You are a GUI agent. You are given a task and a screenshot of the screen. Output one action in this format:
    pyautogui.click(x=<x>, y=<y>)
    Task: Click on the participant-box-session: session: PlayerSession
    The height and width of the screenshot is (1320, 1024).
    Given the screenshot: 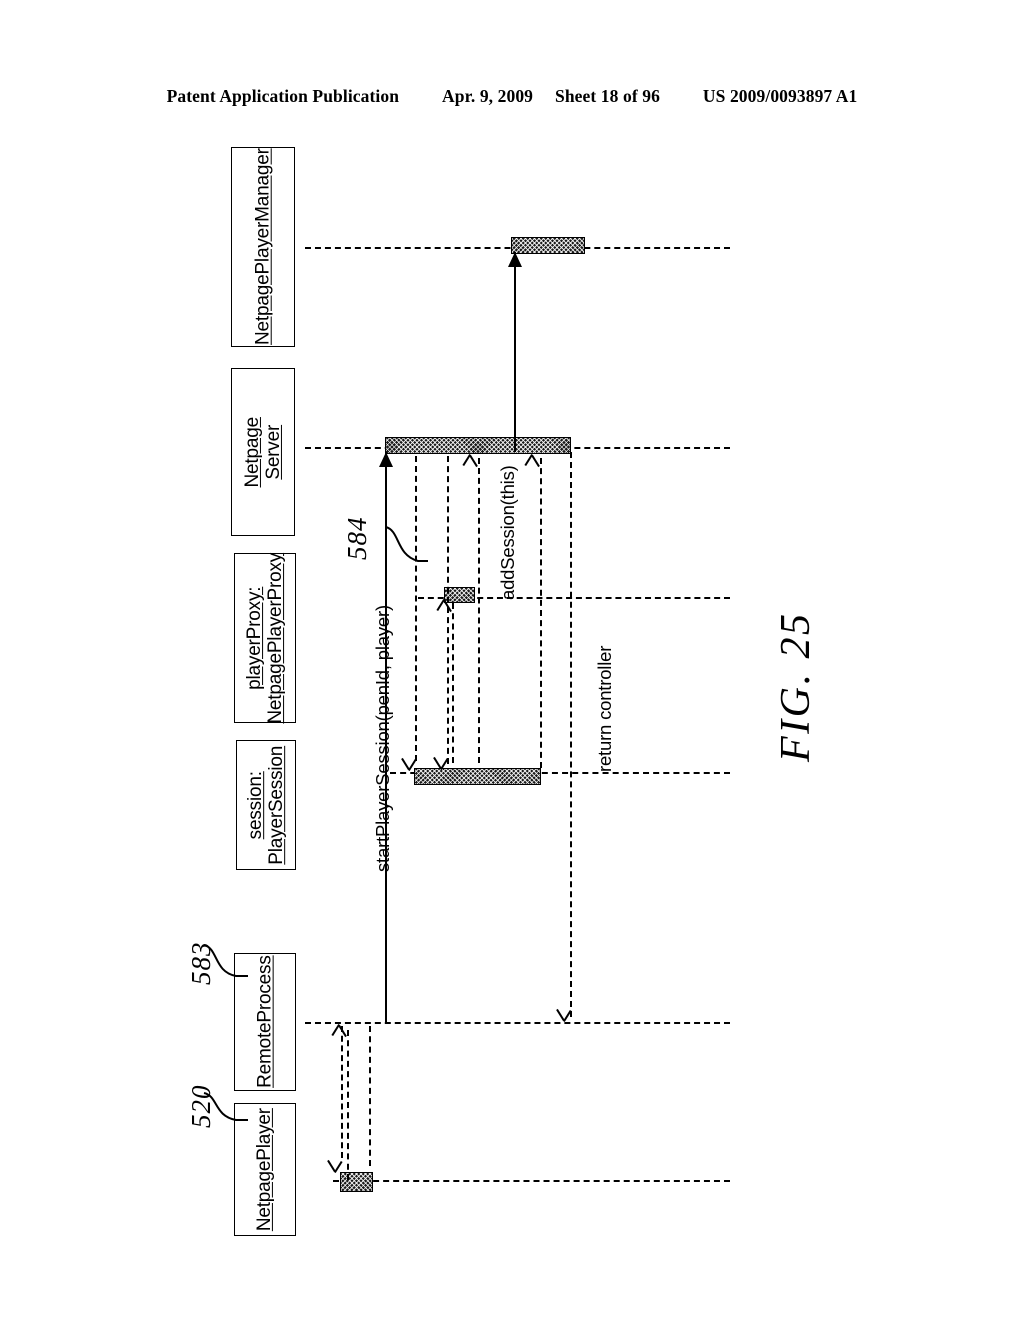 What is the action you would take?
    pyautogui.click(x=266, y=805)
    